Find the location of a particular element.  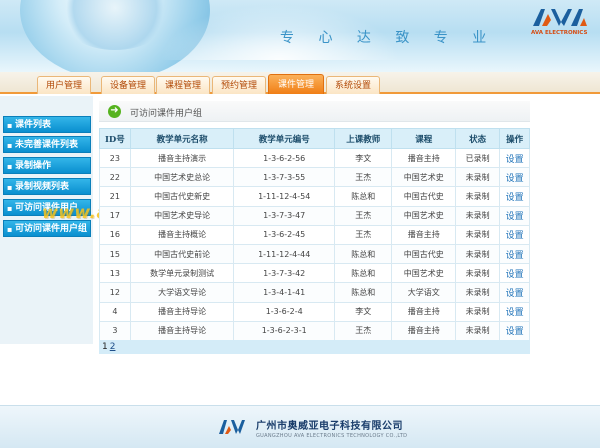

table-row: 22 中国艺术史总论 1-3-7-3-55 王杰 中国艺术史 未录制 设置 is located at coordinates (314, 177).